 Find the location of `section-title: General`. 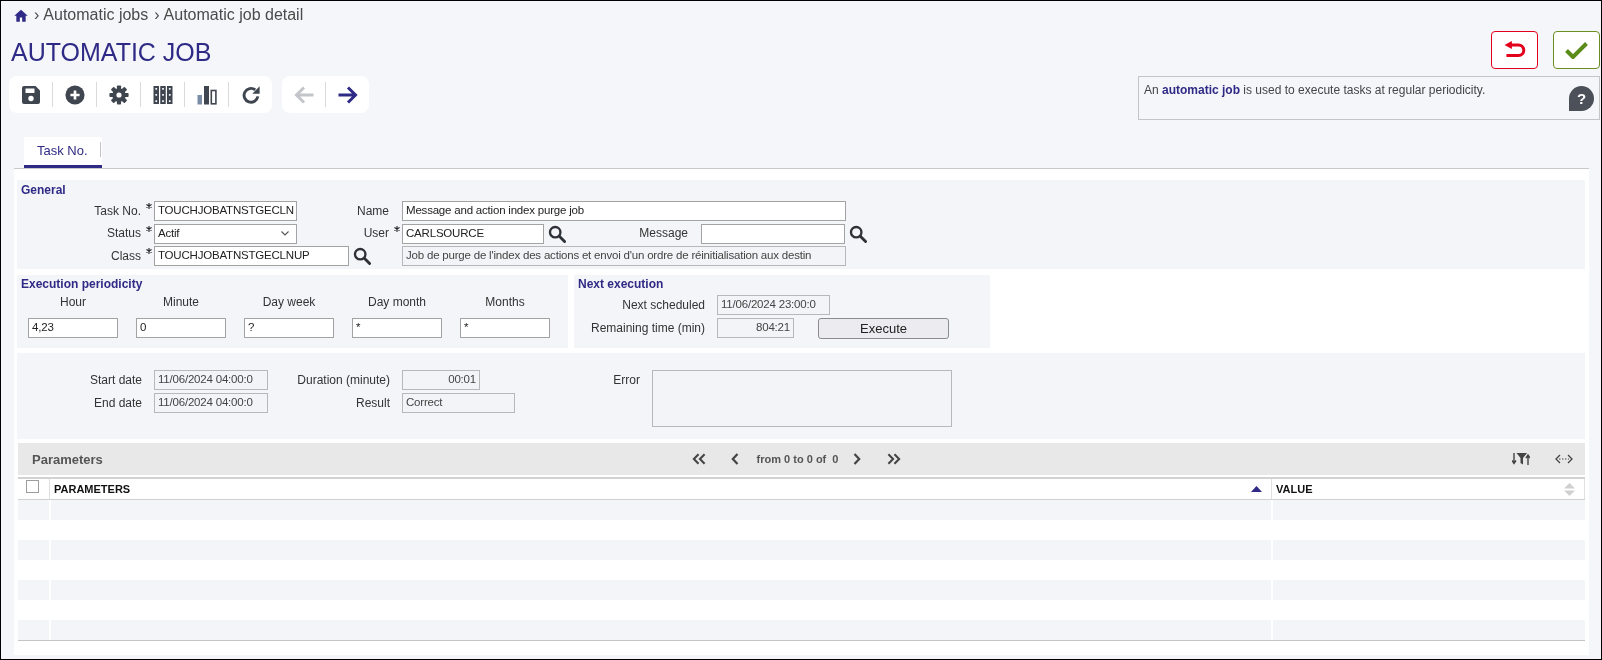

section-title: General is located at coordinates (43, 190).